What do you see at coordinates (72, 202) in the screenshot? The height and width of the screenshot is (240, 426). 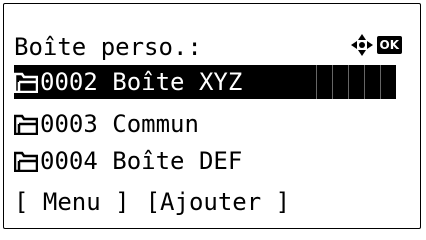 I see `menu-softkey: [ Menu ]` at bounding box center [72, 202].